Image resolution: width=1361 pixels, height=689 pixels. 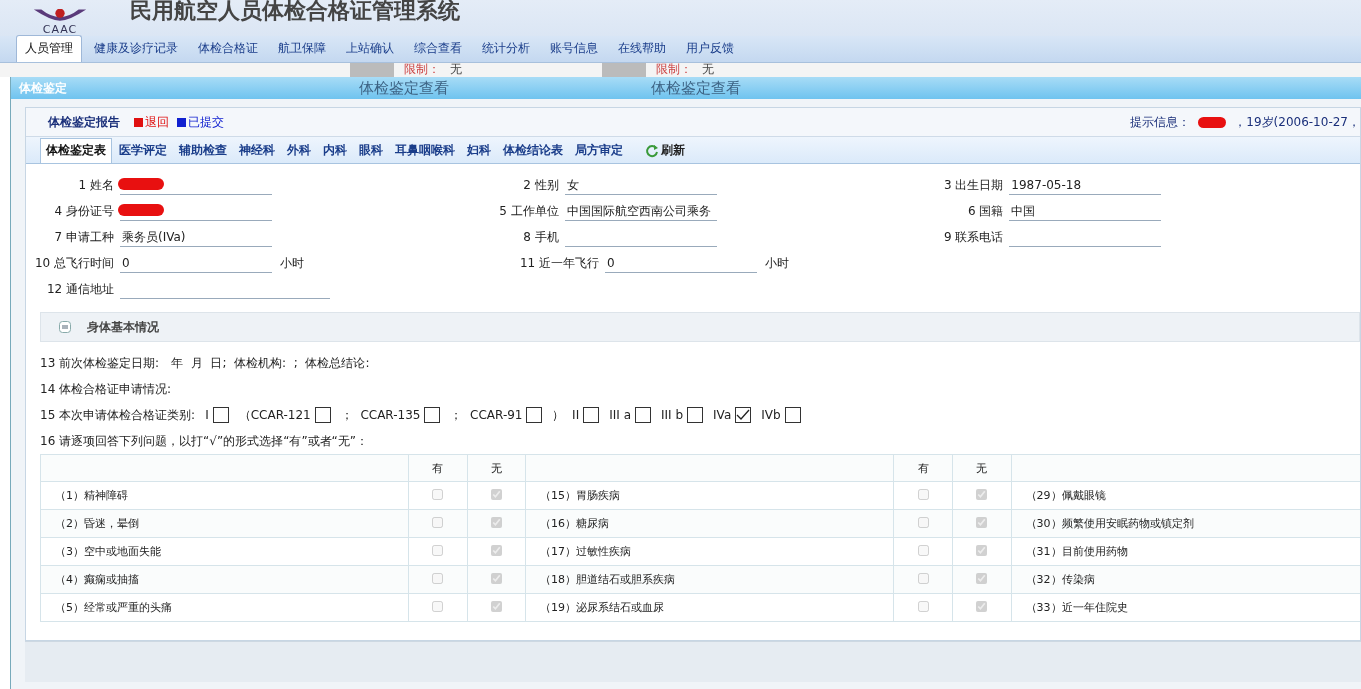 I want to click on input-field: 乘务员(IVa), so click(x=196, y=237).